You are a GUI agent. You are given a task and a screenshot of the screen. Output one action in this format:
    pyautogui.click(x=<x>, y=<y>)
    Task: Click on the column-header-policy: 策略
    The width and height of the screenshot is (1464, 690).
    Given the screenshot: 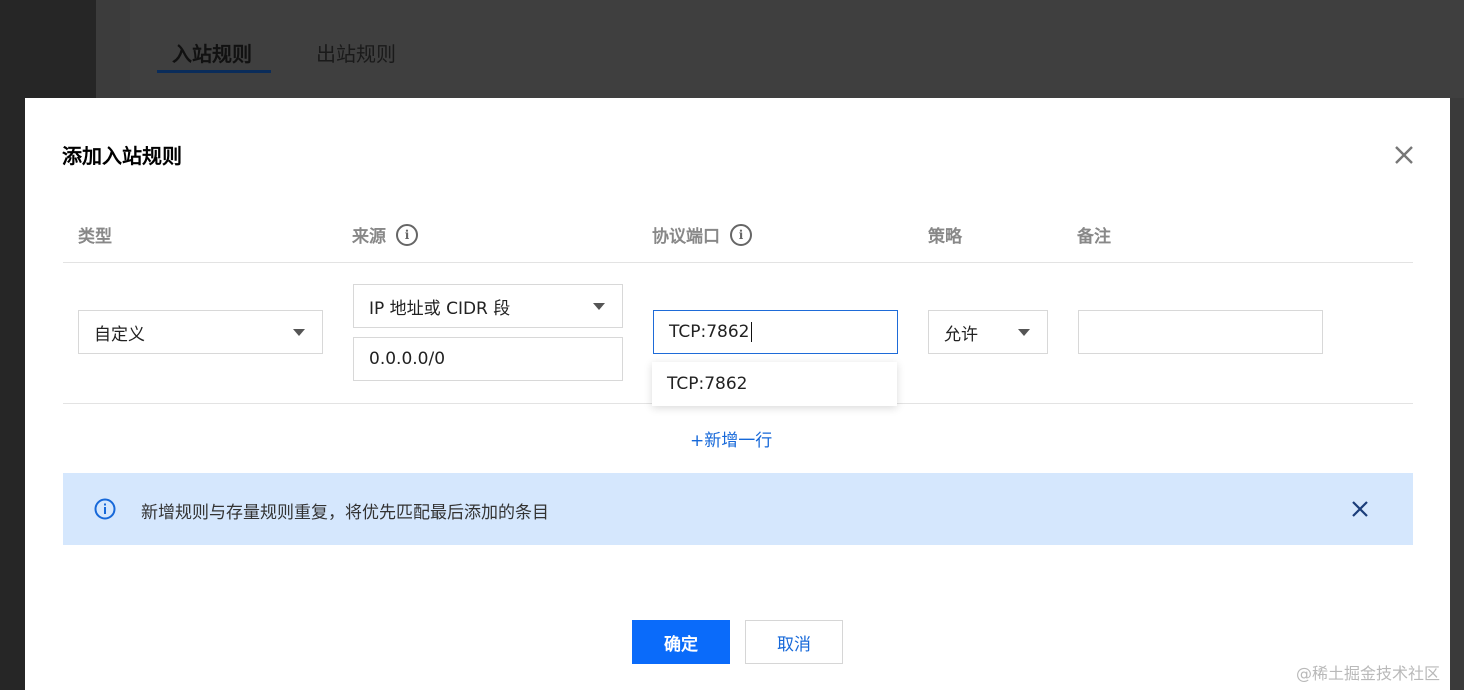 What is the action you would take?
    pyautogui.click(x=945, y=234)
    